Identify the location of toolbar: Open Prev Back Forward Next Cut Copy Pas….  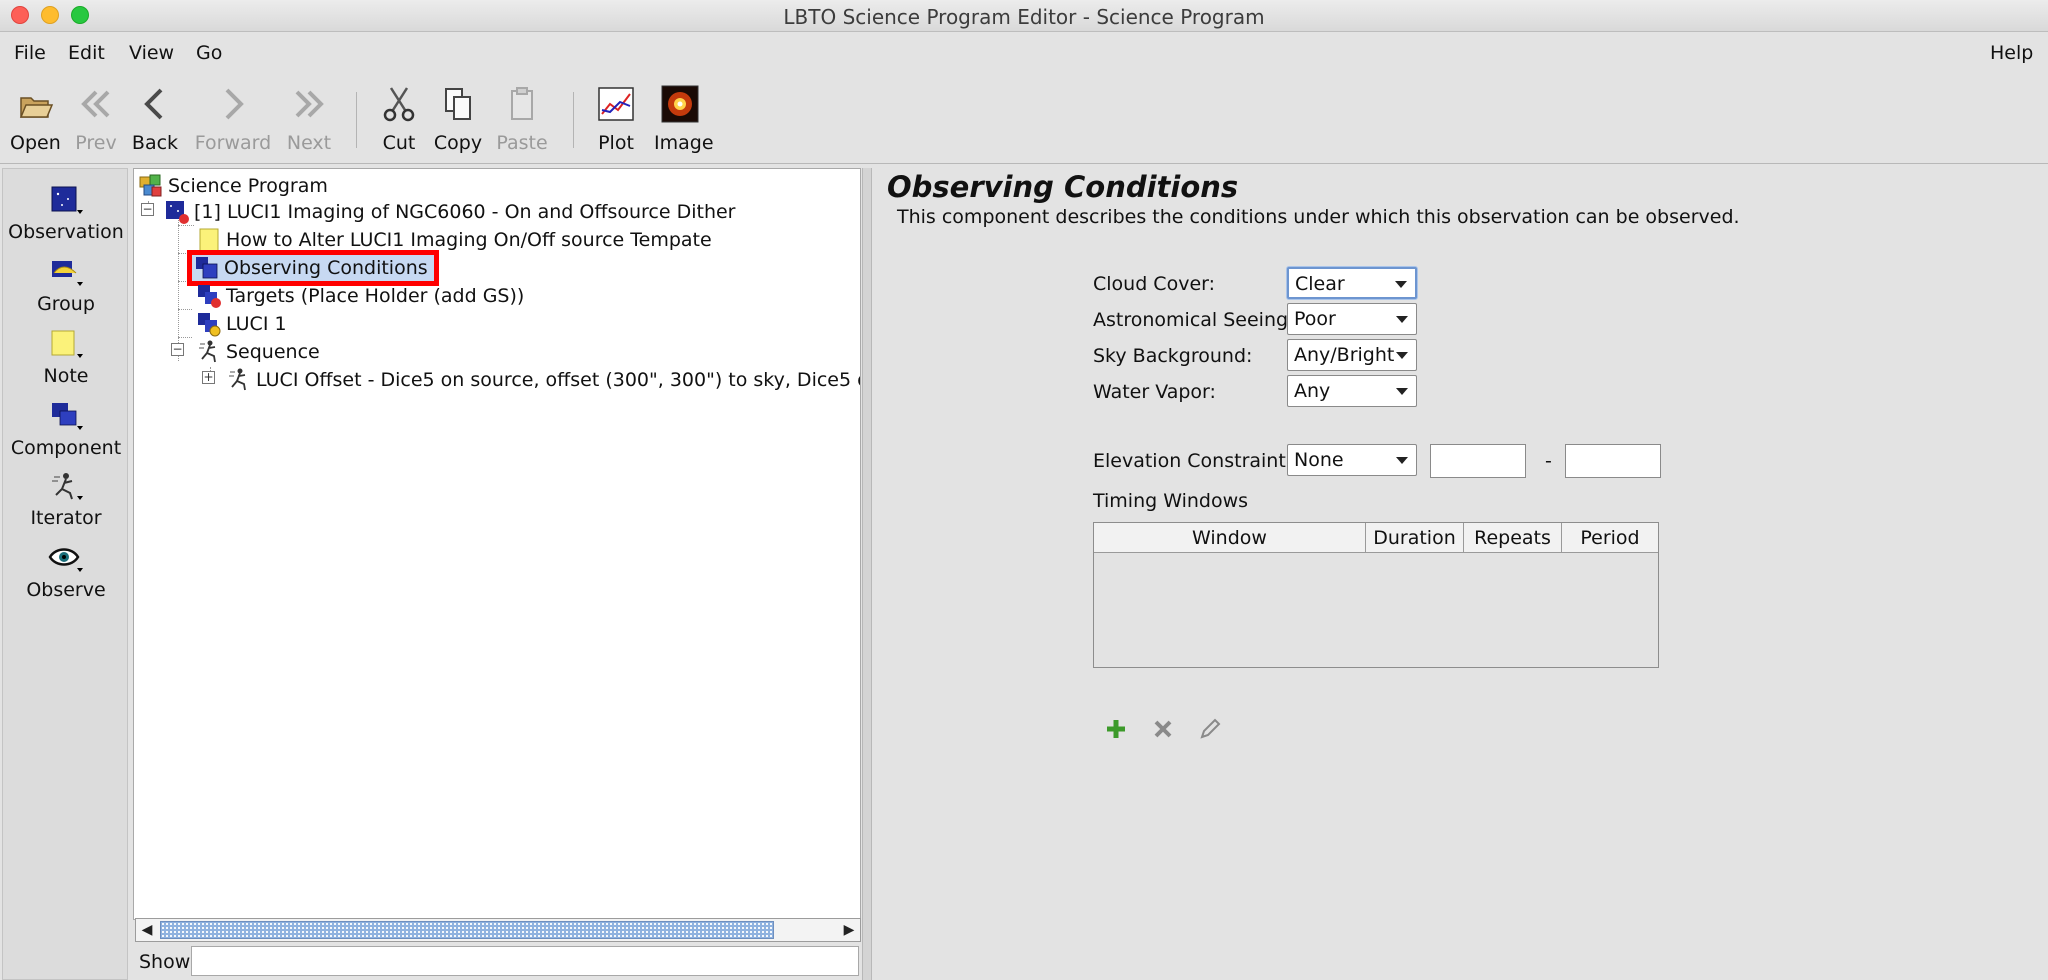
(1024, 118).